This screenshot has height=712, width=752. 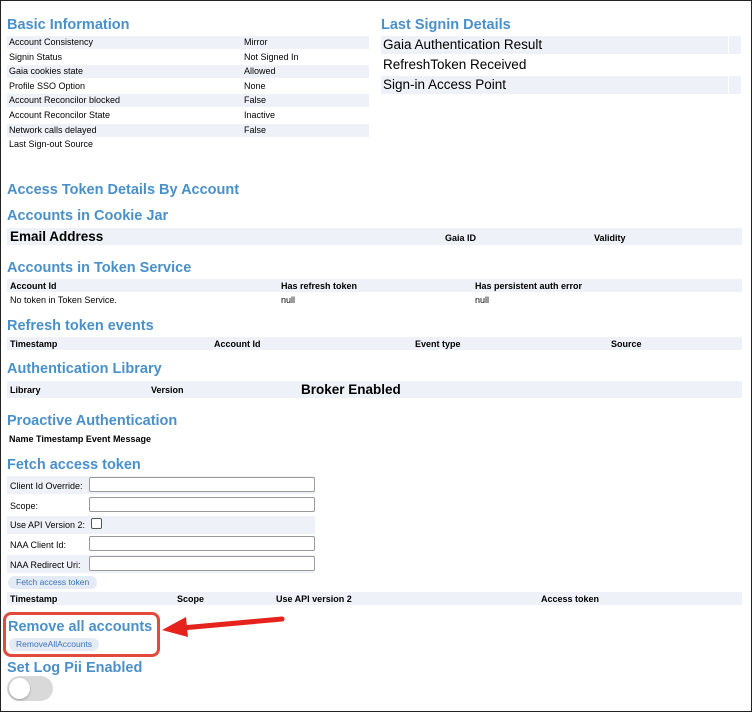 What do you see at coordinates (260, 71) in the screenshot?
I see `basic-info-value: Allowed` at bounding box center [260, 71].